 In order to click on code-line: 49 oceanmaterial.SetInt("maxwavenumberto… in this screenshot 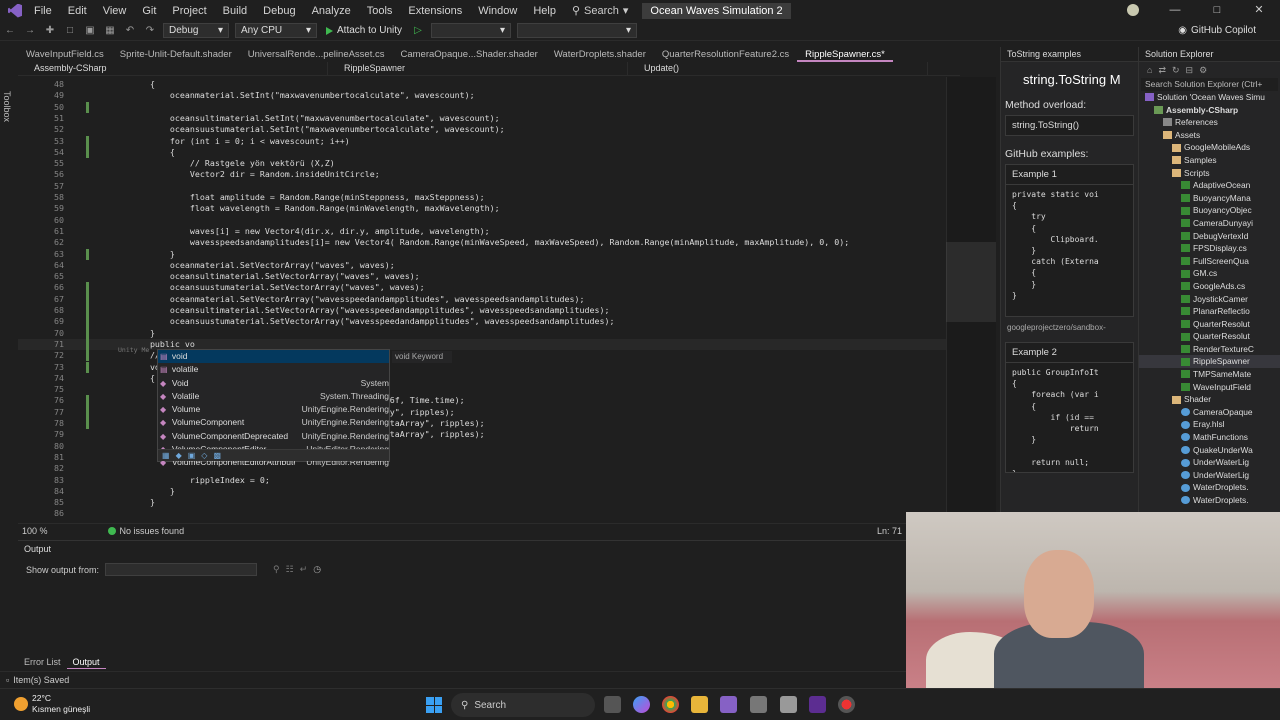, I will do `click(482, 95)`.